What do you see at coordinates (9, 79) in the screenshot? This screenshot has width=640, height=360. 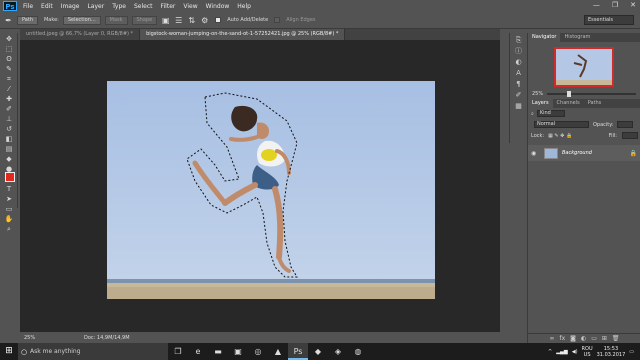 I see `crop-tool-icon: ⌗` at bounding box center [9, 79].